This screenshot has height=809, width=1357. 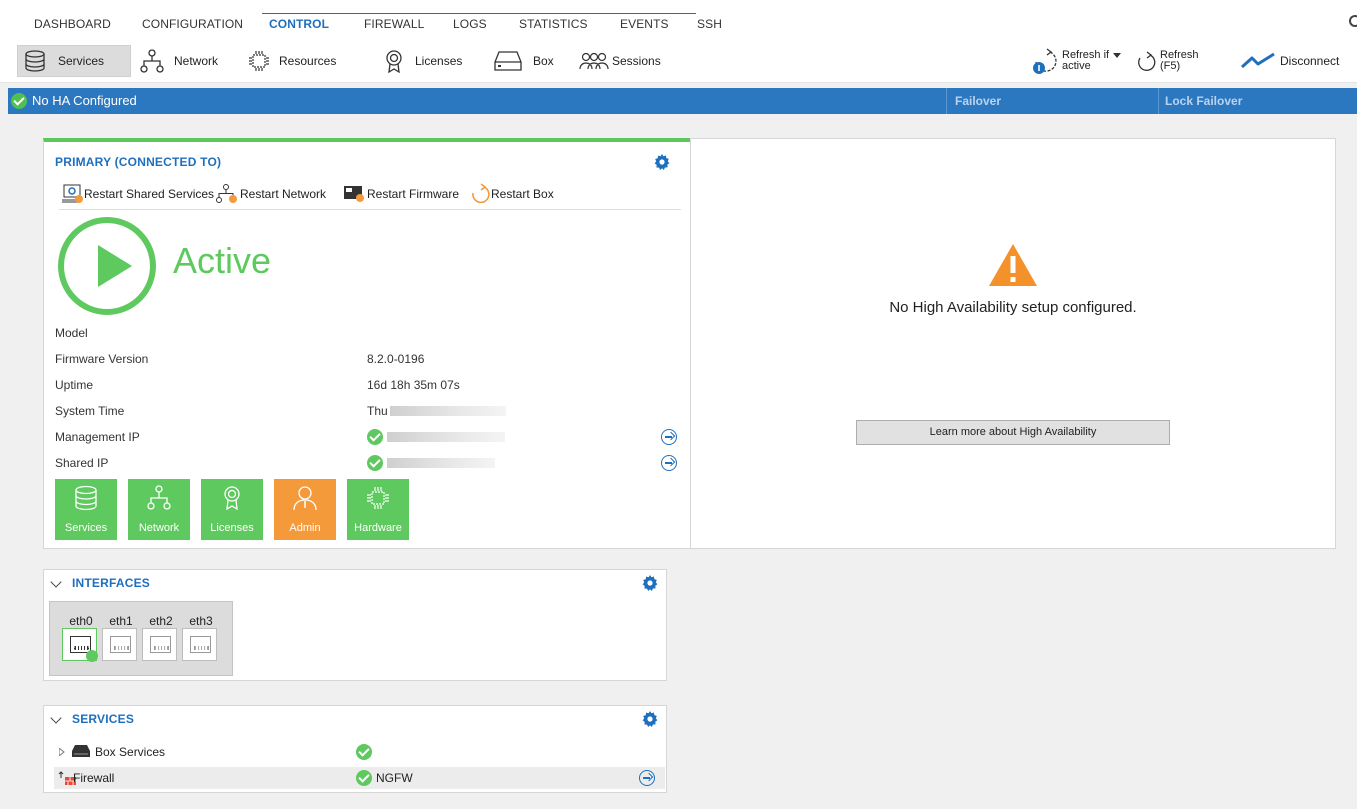 What do you see at coordinates (86, 528) in the screenshot?
I see `services-tile-label: Services` at bounding box center [86, 528].